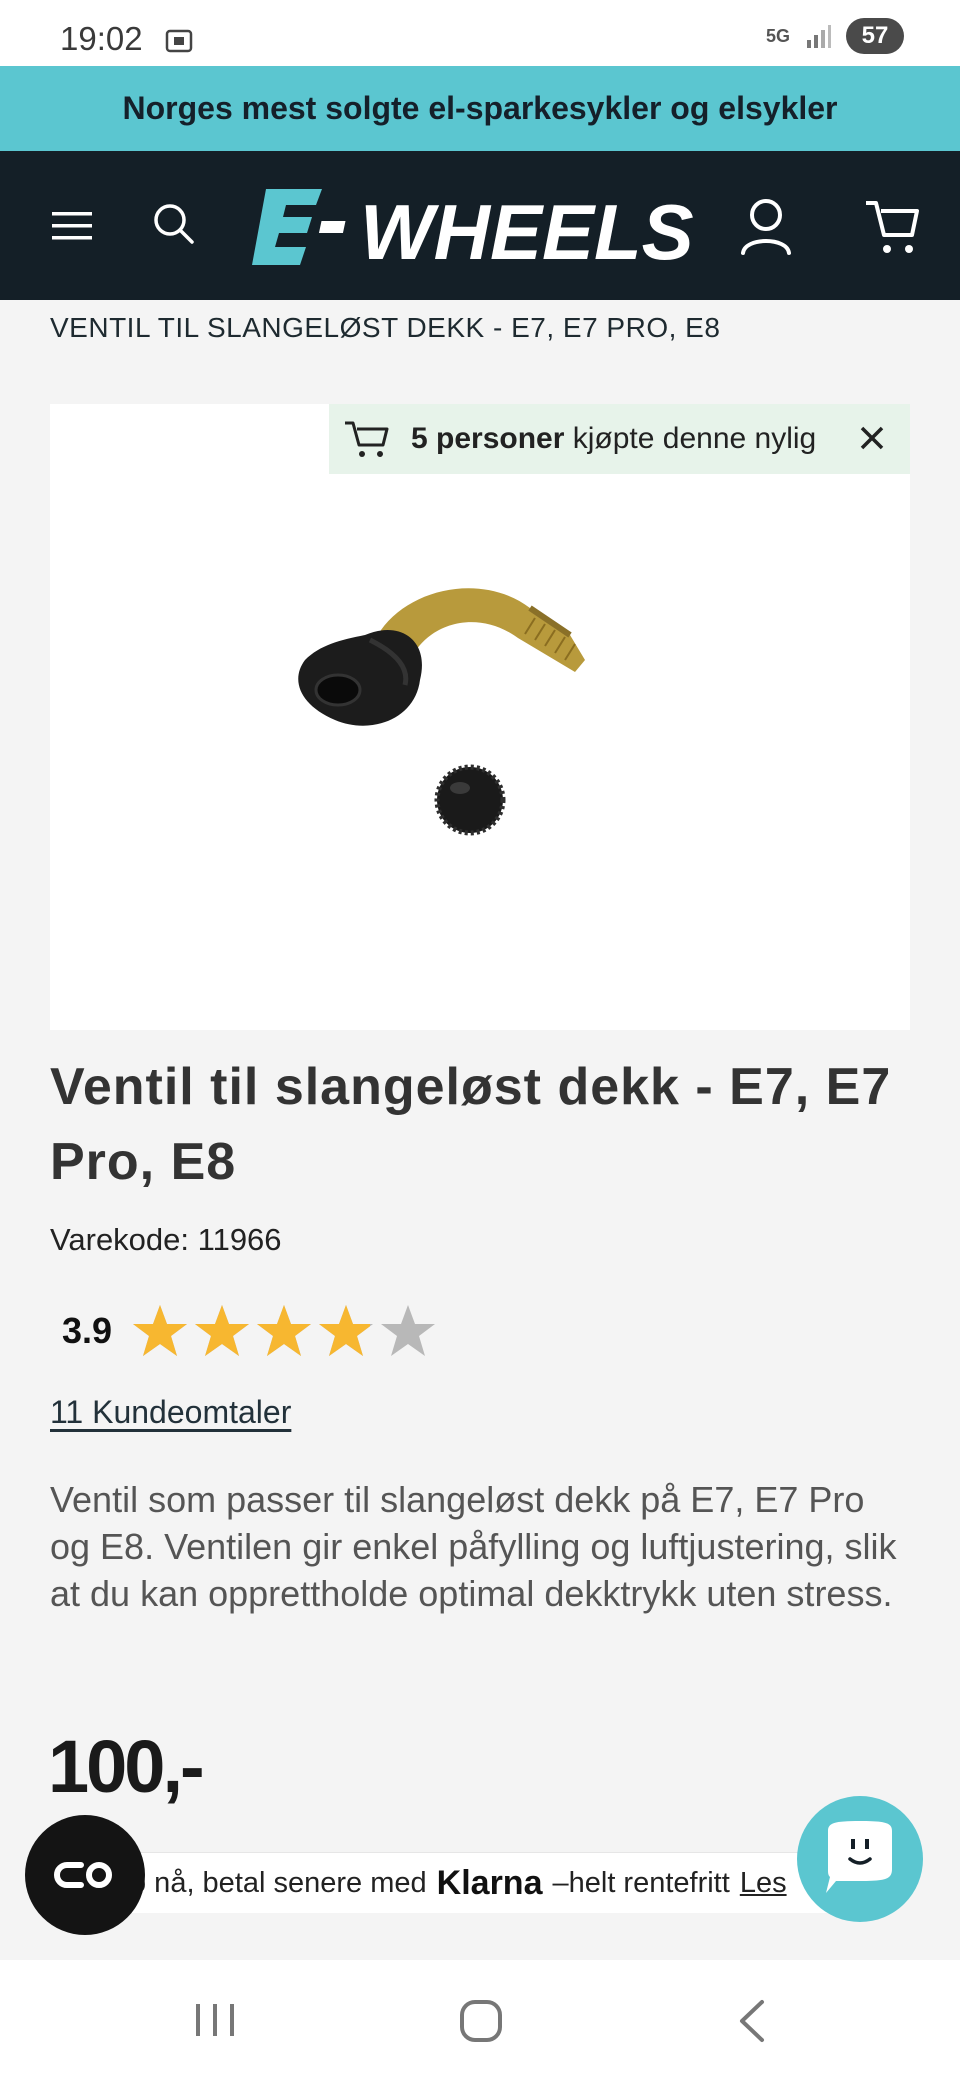  I want to click on accessibility-button, so click(85, 1875).